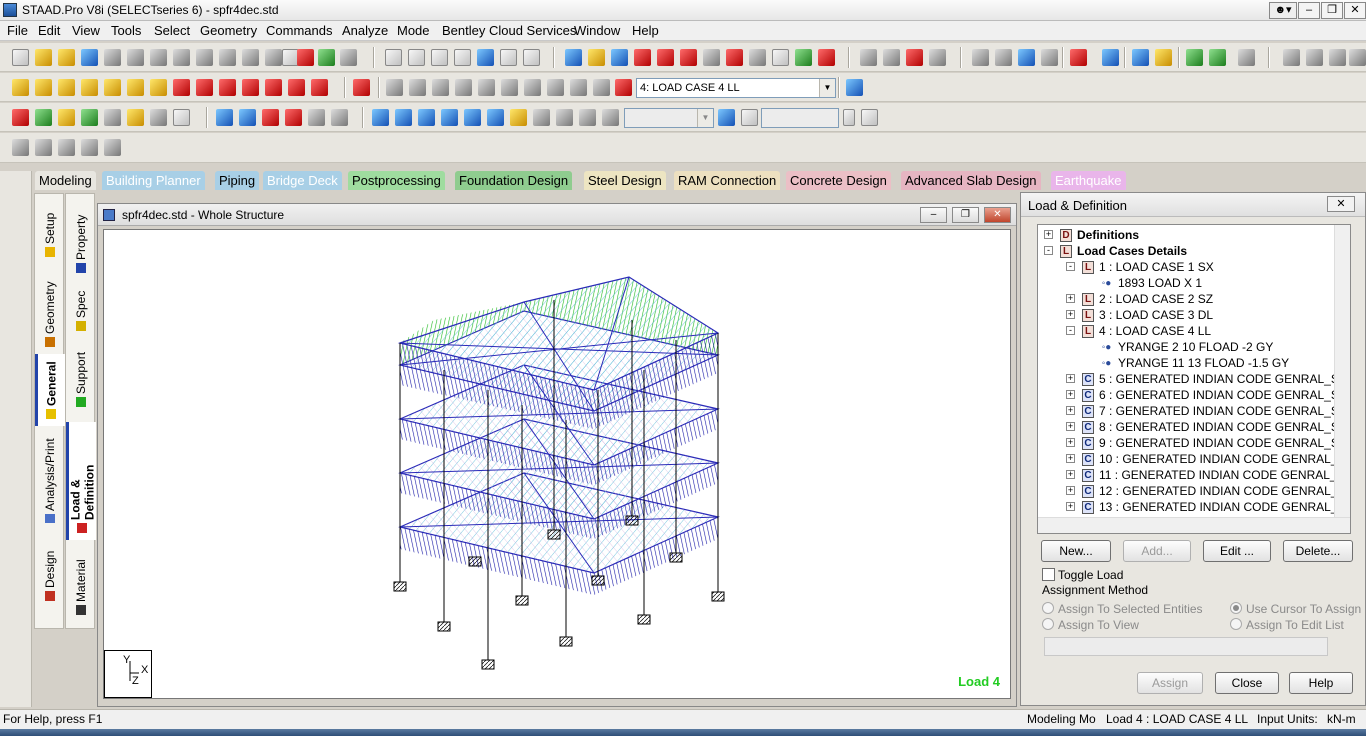  What do you see at coordinates (416, 57) in the screenshot?
I see `print-preview-icon` at bounding box center [416, 57].